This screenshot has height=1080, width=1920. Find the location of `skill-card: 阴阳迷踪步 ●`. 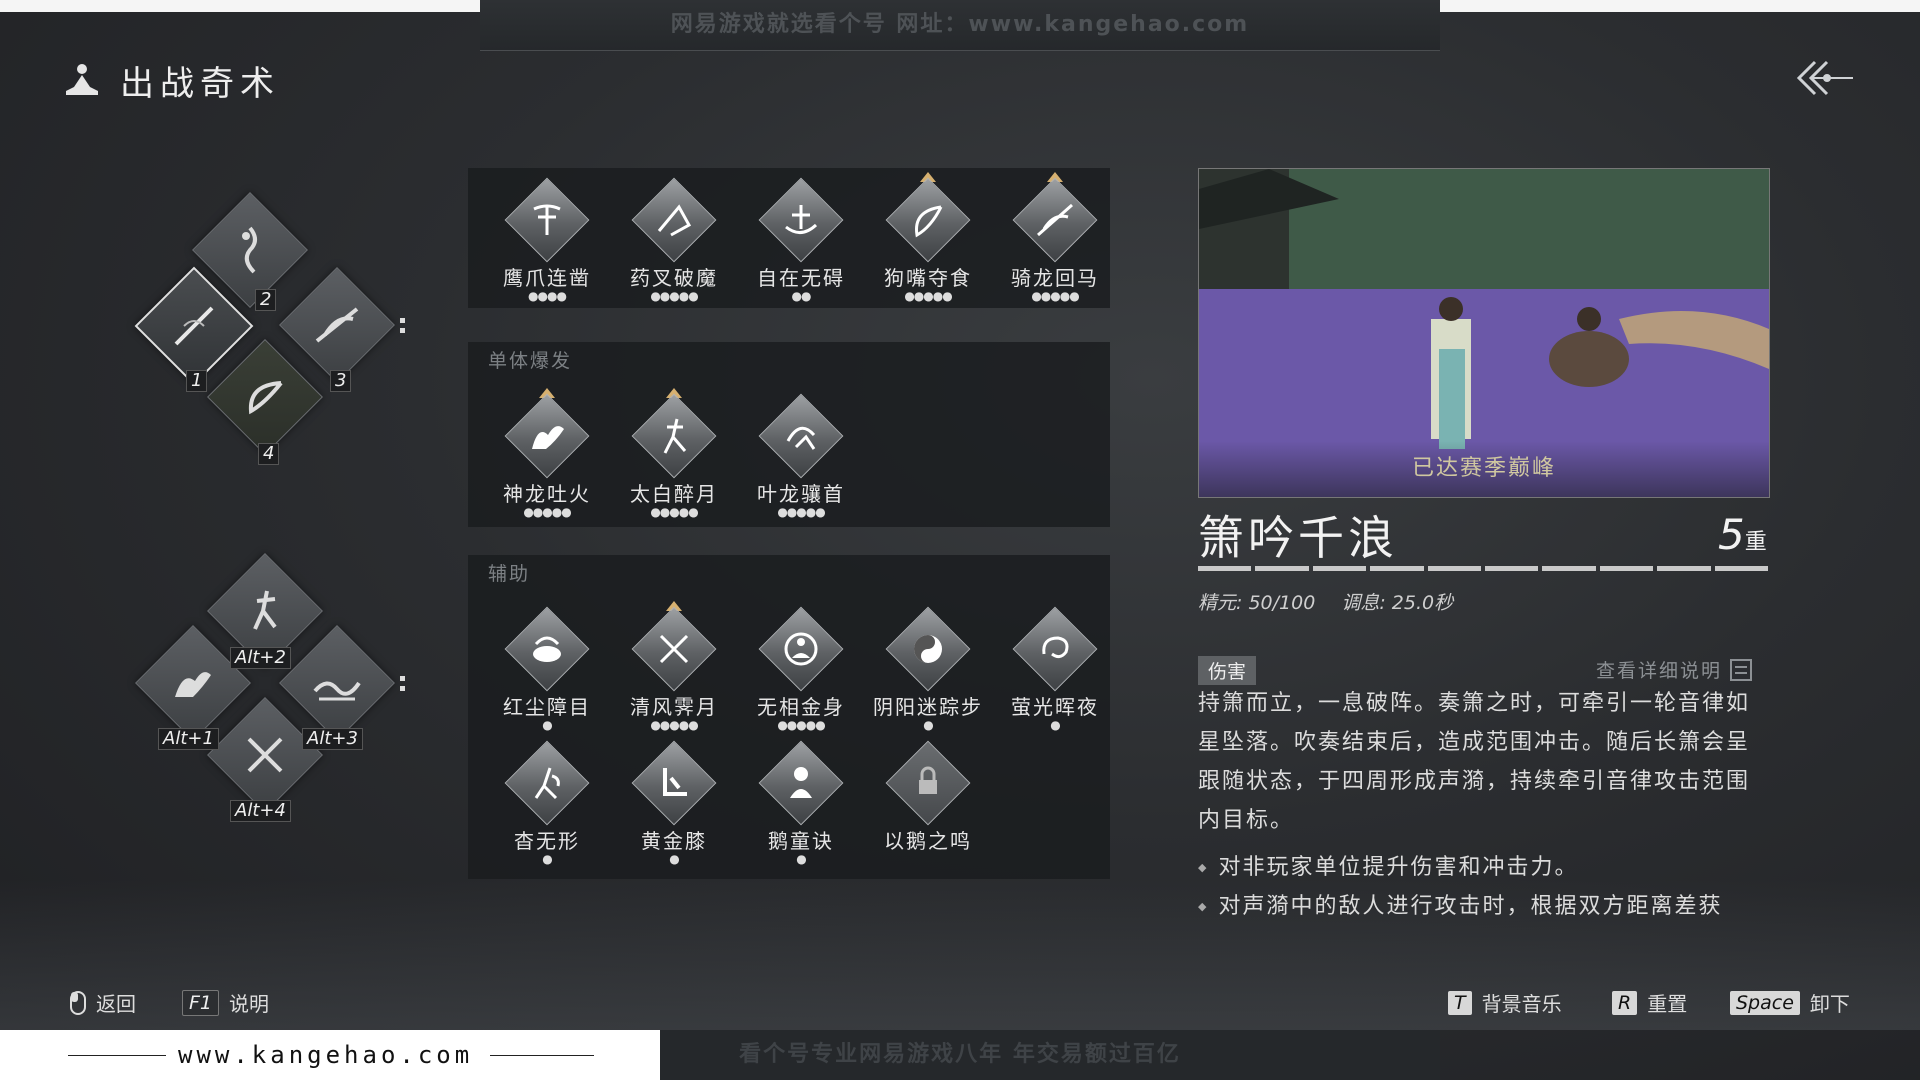

skill-card: 阴阳迷踪步 ● is located at coordinates (928, 666).